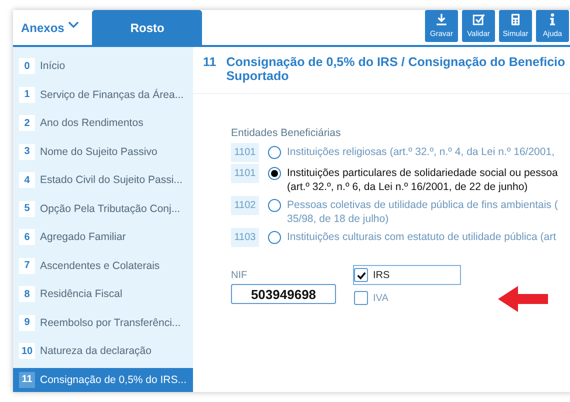 The image size is (570, 402). I want to click on nif-field: 503949698, so click(283, 294).